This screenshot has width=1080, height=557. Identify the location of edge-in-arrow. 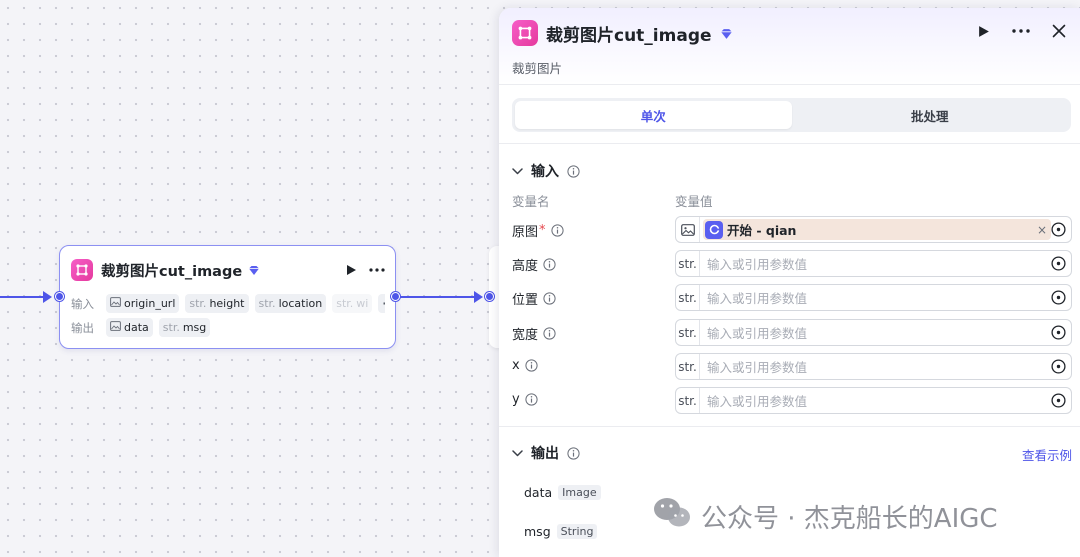
(47, 297).